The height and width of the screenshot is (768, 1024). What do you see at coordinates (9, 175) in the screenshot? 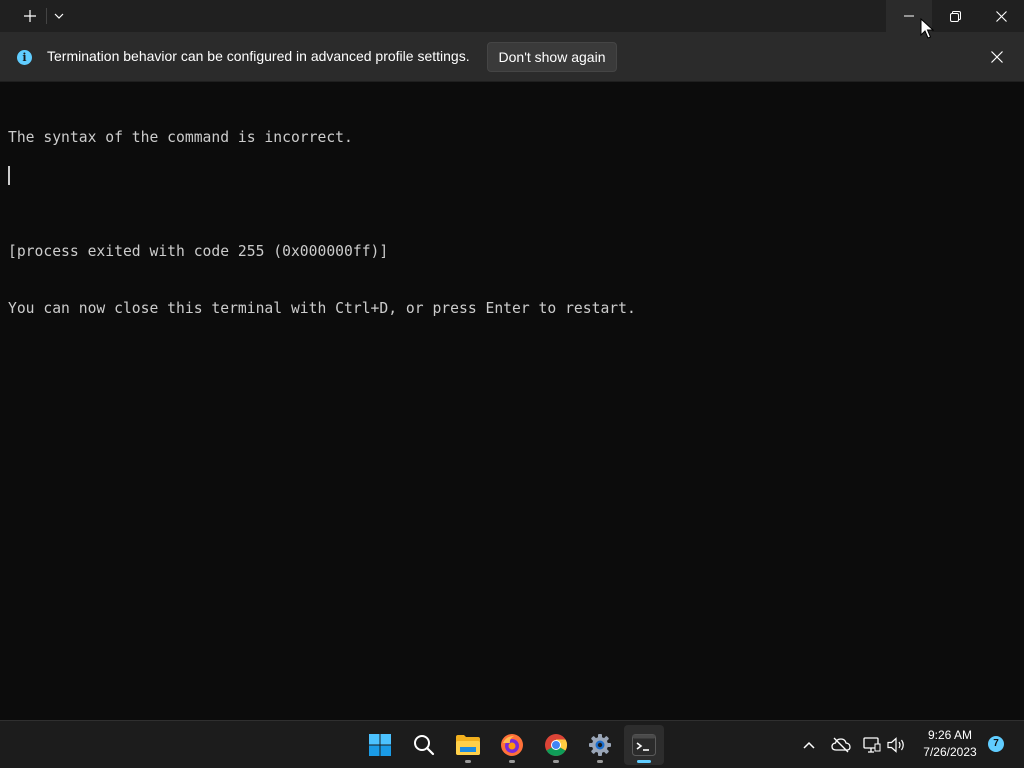
I see `text-cursor` at bounding box center [9, 175].